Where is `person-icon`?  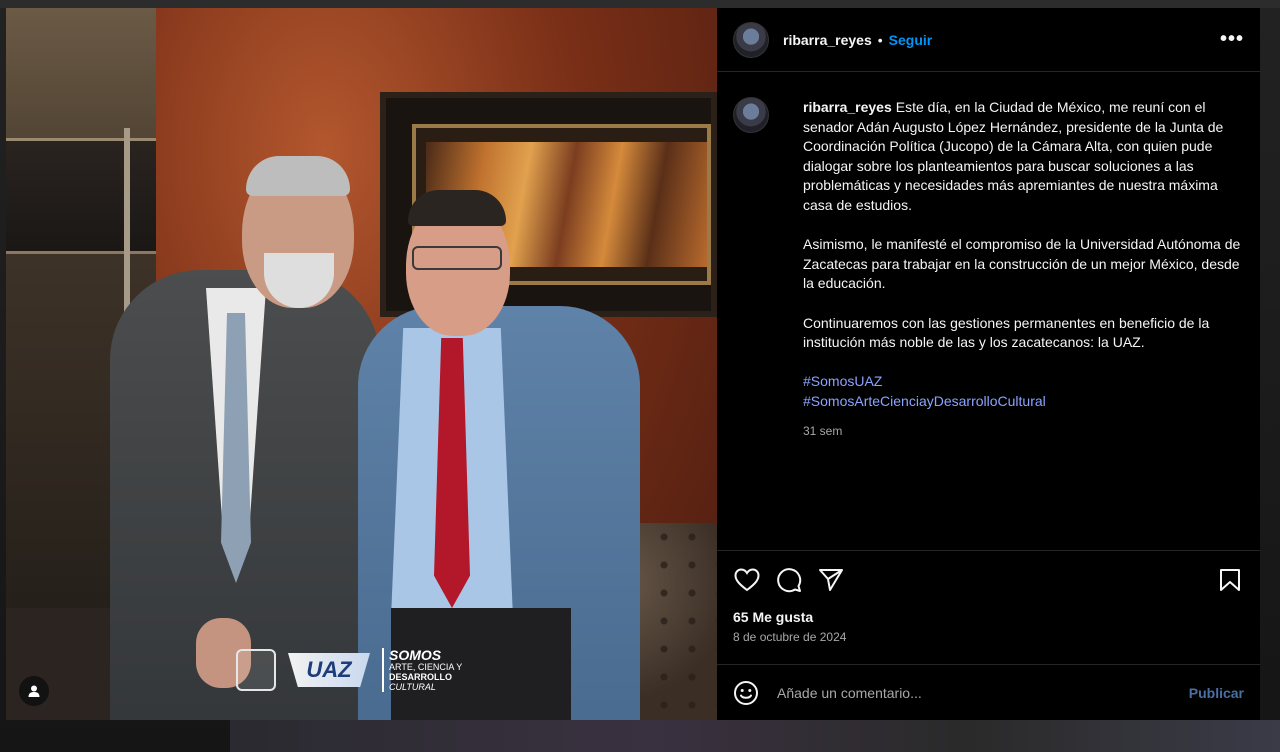 person-icon is located at coordinates (34, 691).